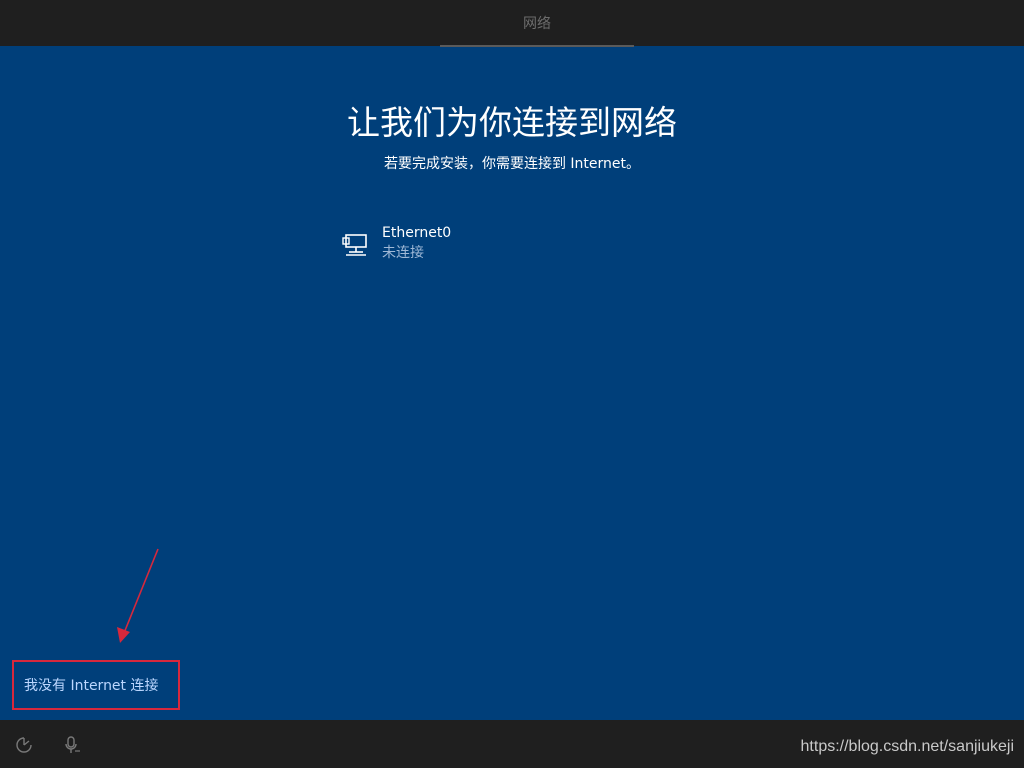  What do you see at coordinates (417, 233) in the screenshot?
I see `network-name: Ethernet0` at bounding box center [417, 233].